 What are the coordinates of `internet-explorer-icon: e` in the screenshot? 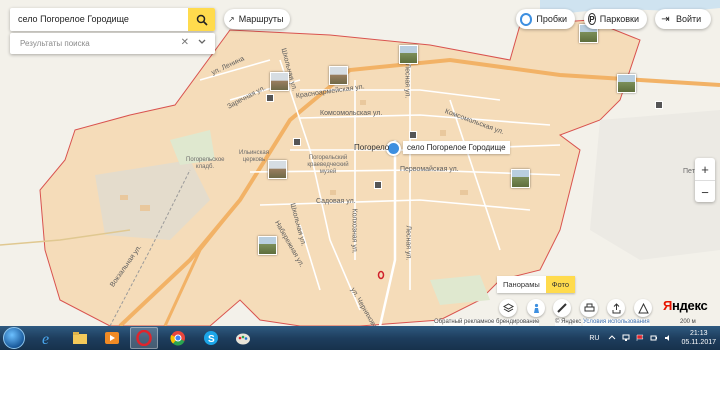 It's located at (45, 338).